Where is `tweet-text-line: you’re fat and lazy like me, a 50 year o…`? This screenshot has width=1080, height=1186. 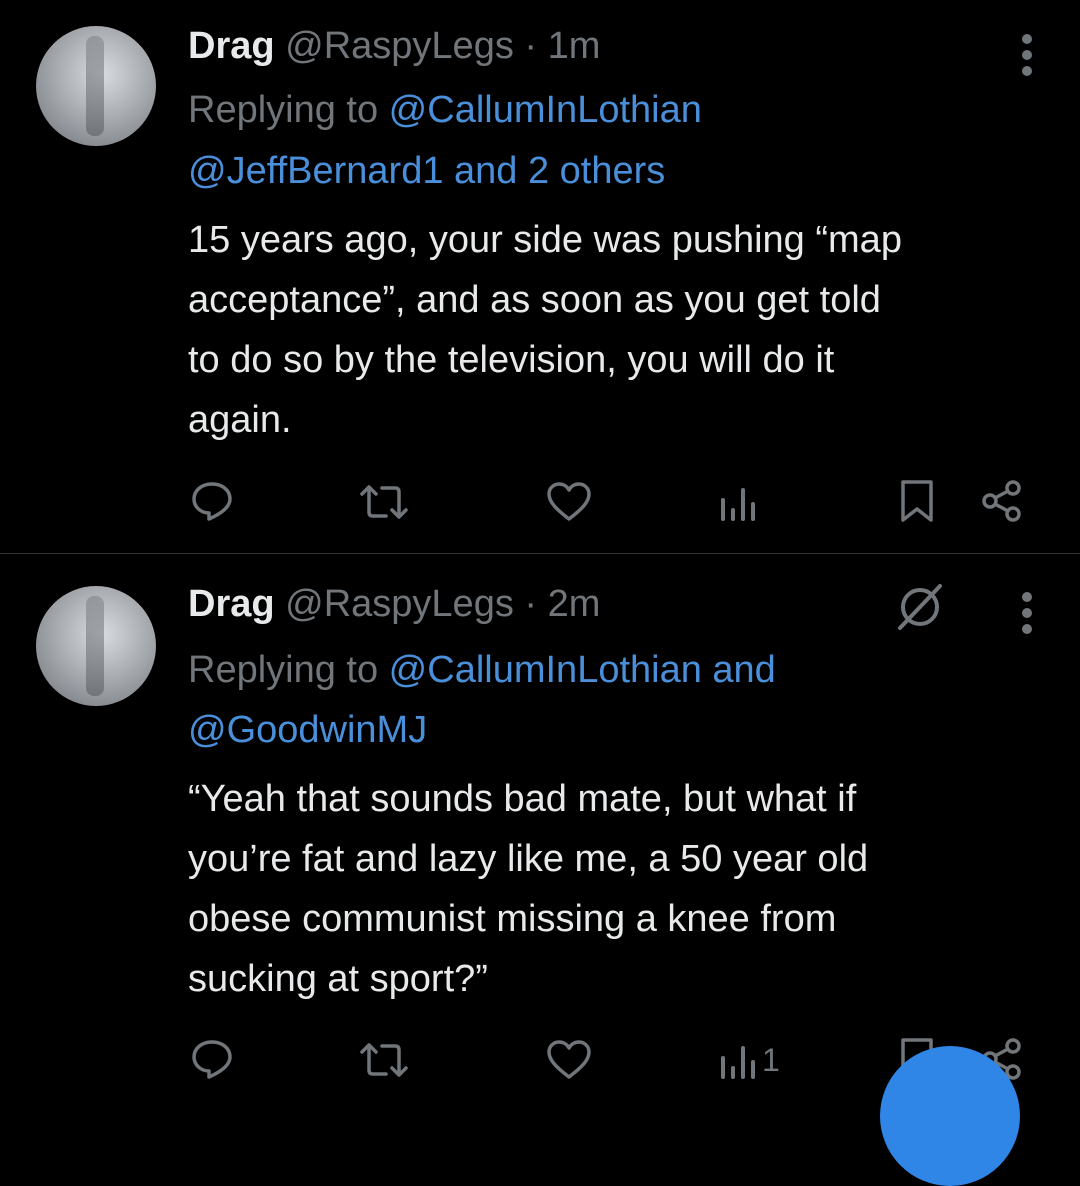 tweet-text-line: you’re fat and lazy like me, a 50 year o… is located at coordinates (528, 859).